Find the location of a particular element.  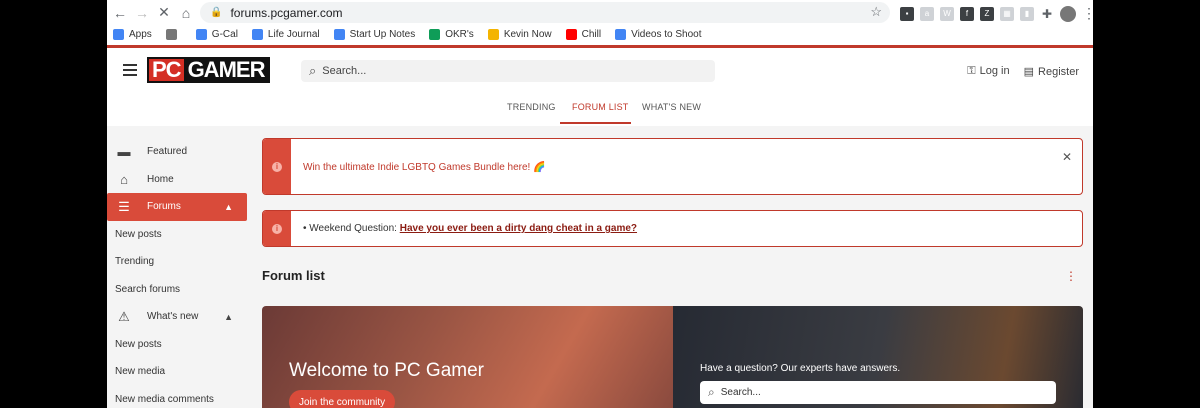

hero-welcome-panel: Welcome to PC Gamer Join the community is located at coordinates (467, 357).